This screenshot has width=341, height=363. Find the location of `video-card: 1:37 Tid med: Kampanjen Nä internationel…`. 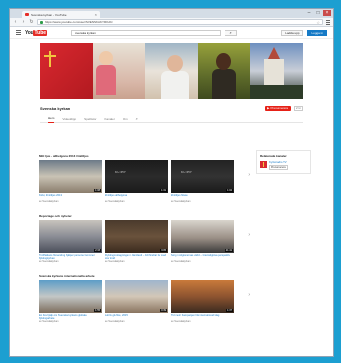

video-card: 1:37 Tid med: Kampanjen Nä internationel… is located at coordinates (202, 303).